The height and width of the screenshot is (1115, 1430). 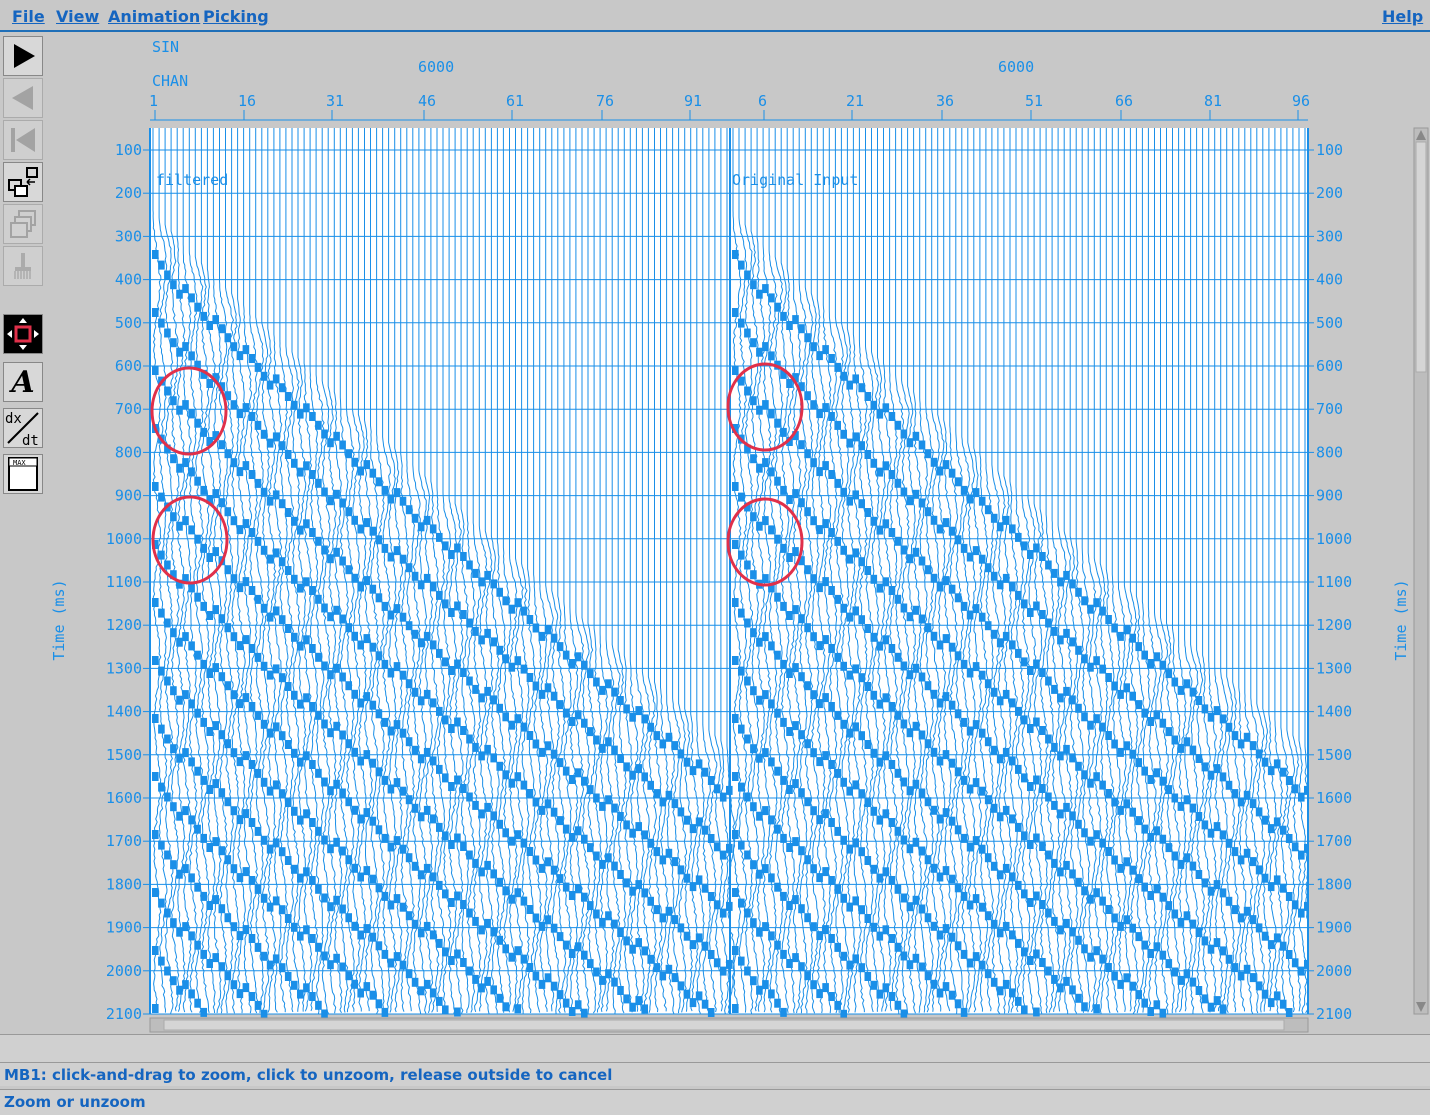 What do you see at coordinates (23, 474) in the screenshot?
I see `max-button: MAX` at bounding box center [23, 474].